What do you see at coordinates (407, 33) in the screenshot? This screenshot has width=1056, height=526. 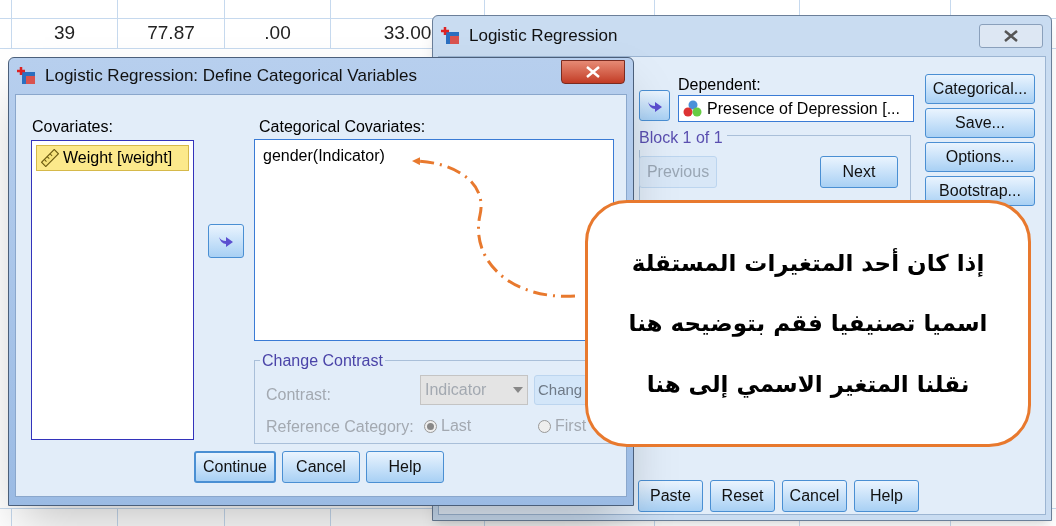 I see `table-cell-text: 33.00` at bounding box center [407, 33].